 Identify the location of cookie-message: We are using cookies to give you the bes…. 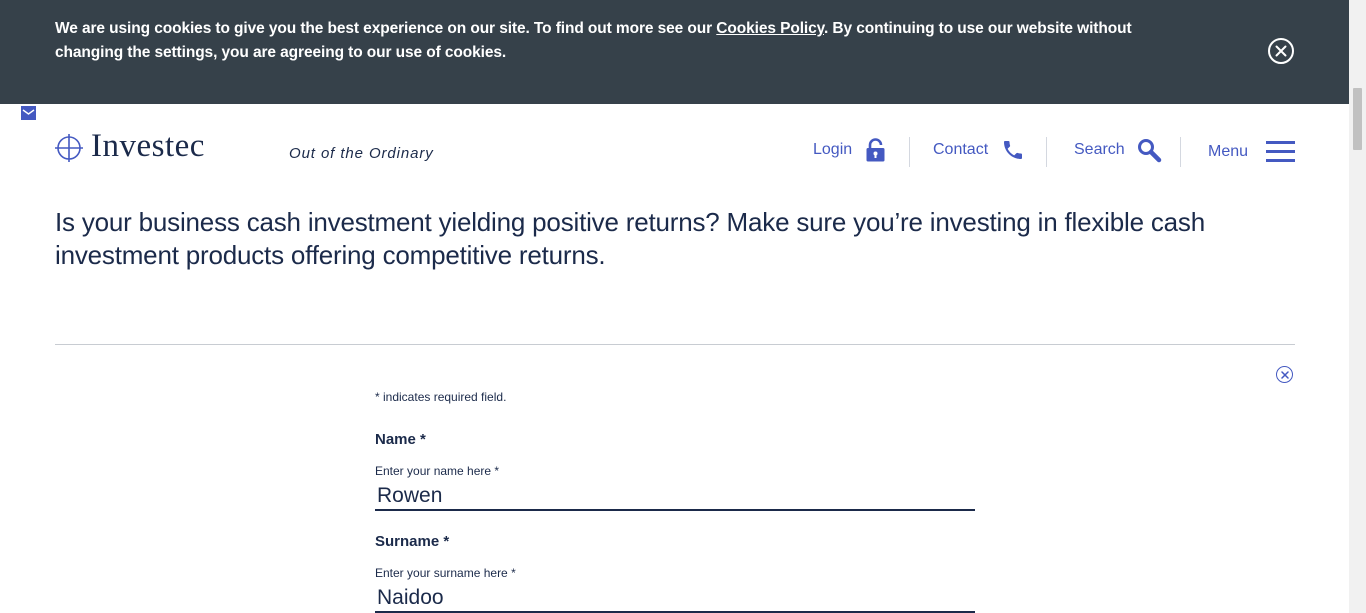
(595, 41).